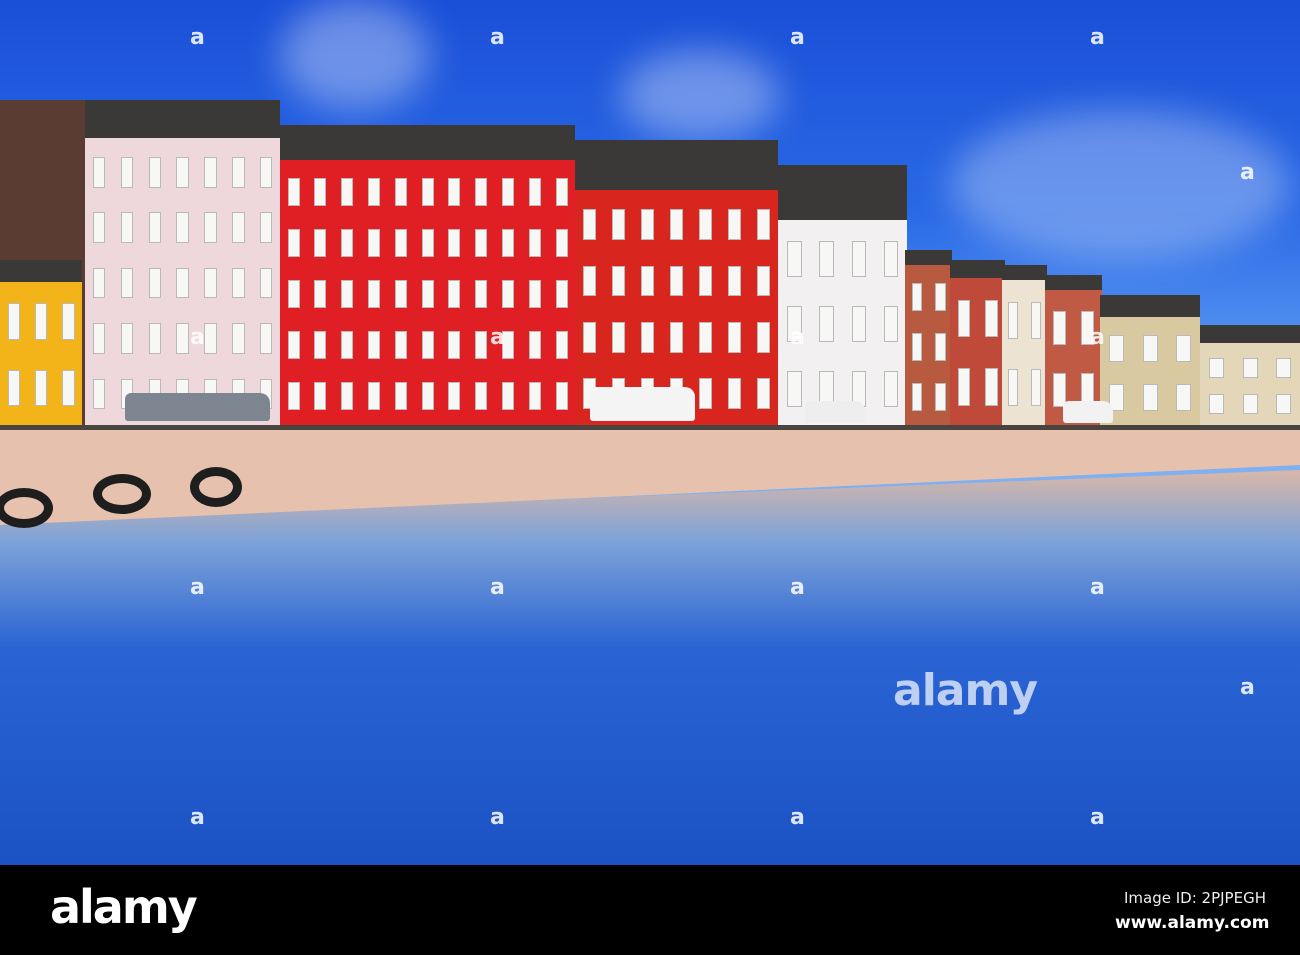 This screenshot has width=1300, height=955. Describe the element at coordinates (835, 412) in the screenshot. I see `car` at that location.